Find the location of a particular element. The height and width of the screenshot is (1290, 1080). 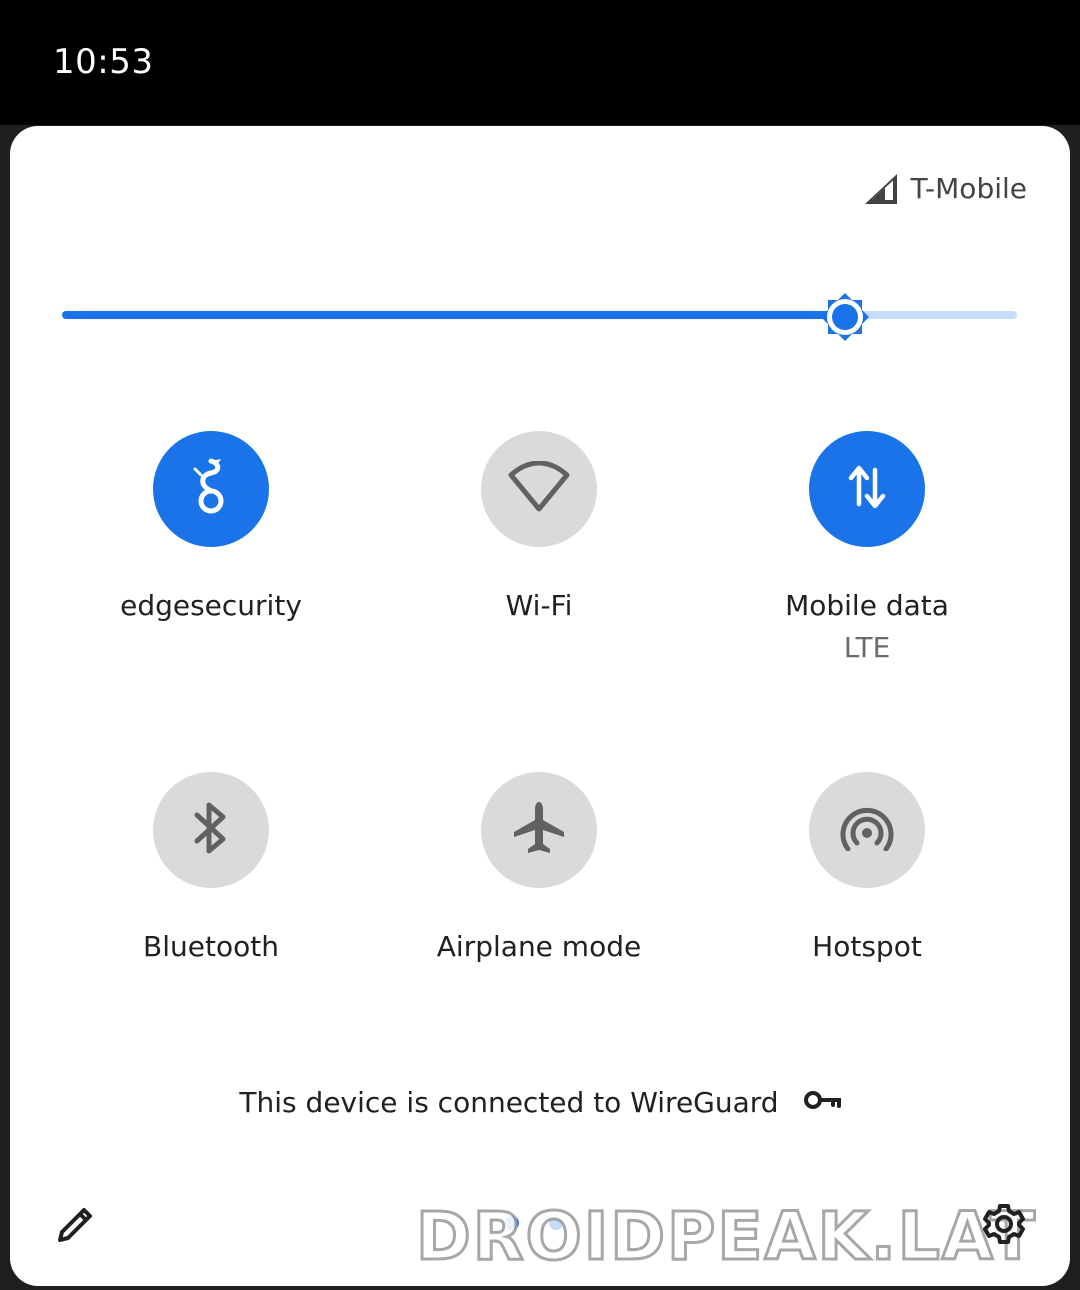

watermark: DROIDPEAK.LAT is located at coordinates (726, 1237).